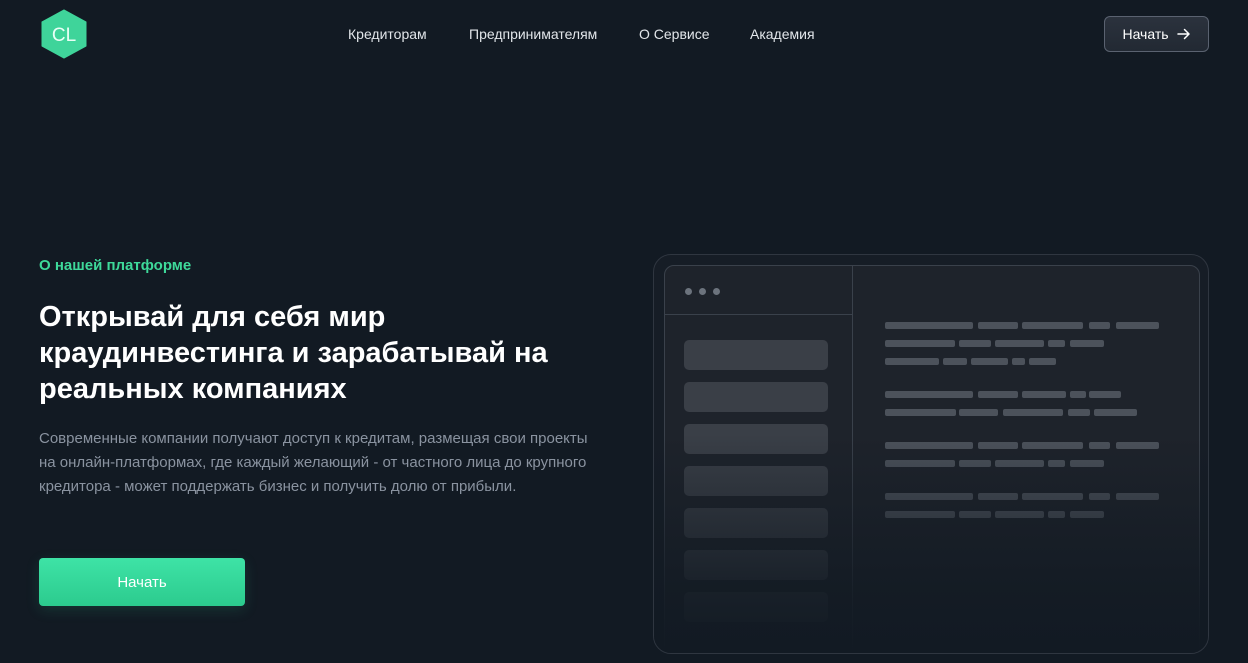 Image resolution: width=1248 pixels, height=663 pixels. I want to click on logo-hexagon-icon: CL, so click(64, 34).